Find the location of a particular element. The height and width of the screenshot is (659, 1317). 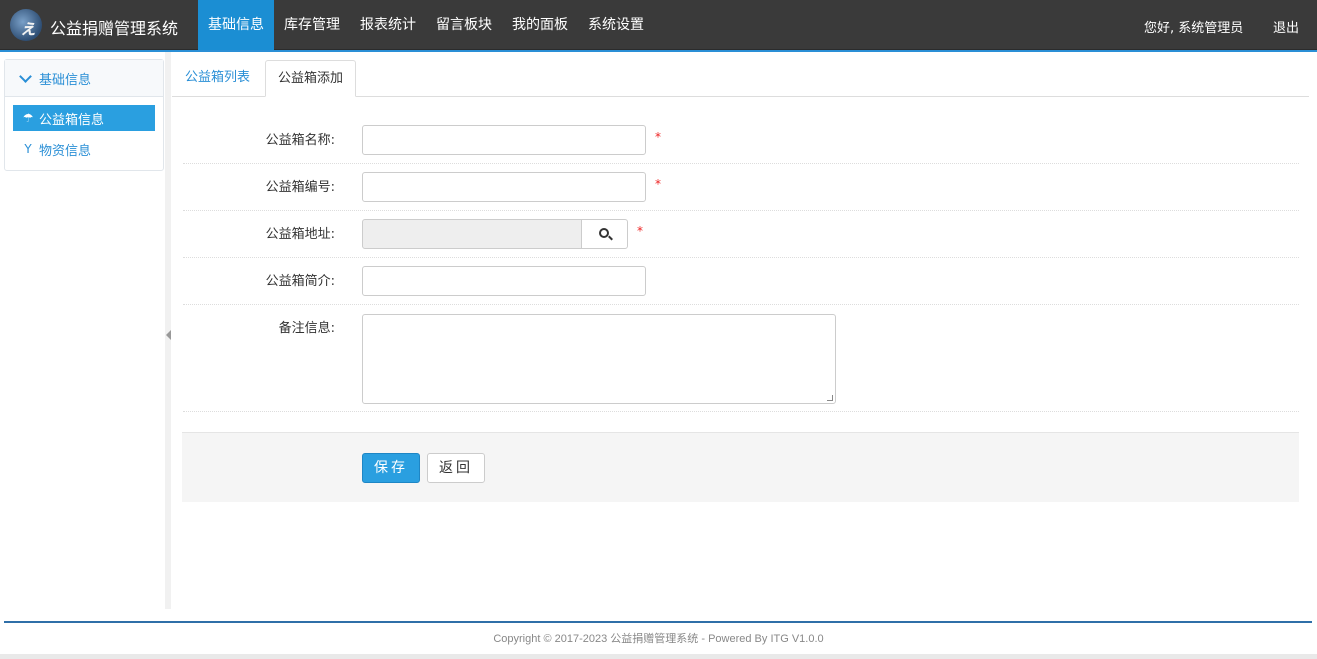

form-row-code: 公益箱编号: * is located at coordinates (741, 187).